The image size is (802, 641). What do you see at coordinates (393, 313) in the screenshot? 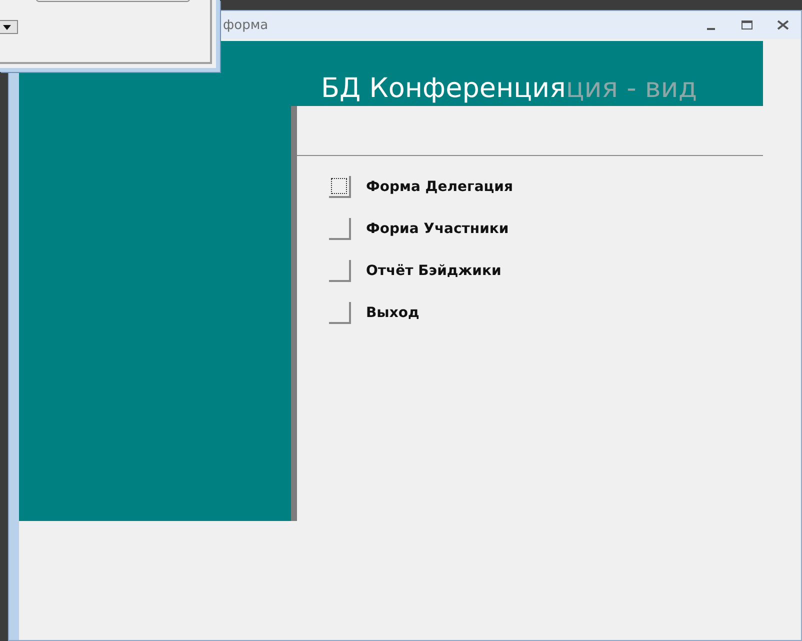
I see `menu-label: Выход` at bounding box center [393, 313].